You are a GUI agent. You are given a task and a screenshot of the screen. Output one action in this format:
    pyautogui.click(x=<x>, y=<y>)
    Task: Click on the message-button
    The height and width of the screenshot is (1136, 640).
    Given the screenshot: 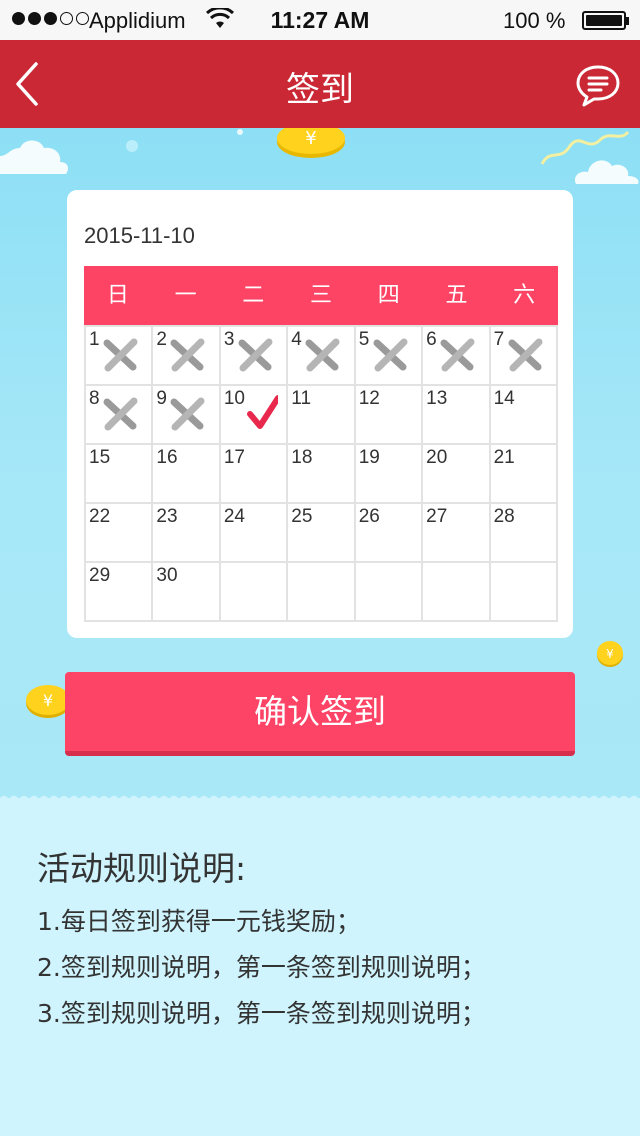 What is the action you would take?
    pyautogui.click(x=598, y=86)
    